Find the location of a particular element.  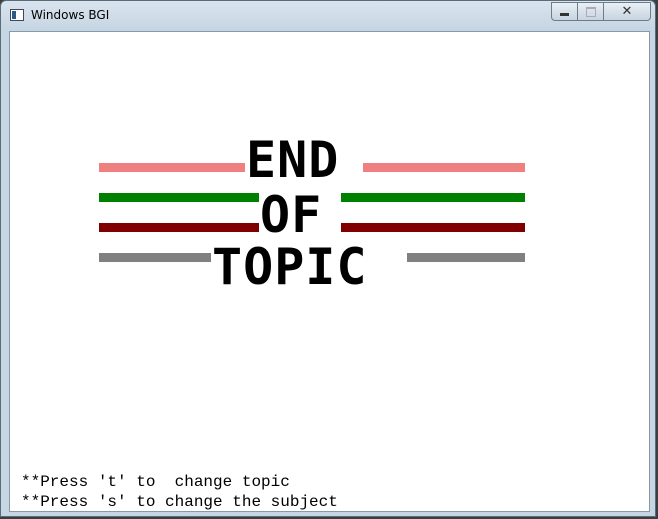

window-controls: ✕ is located at coordinates (601, 12).